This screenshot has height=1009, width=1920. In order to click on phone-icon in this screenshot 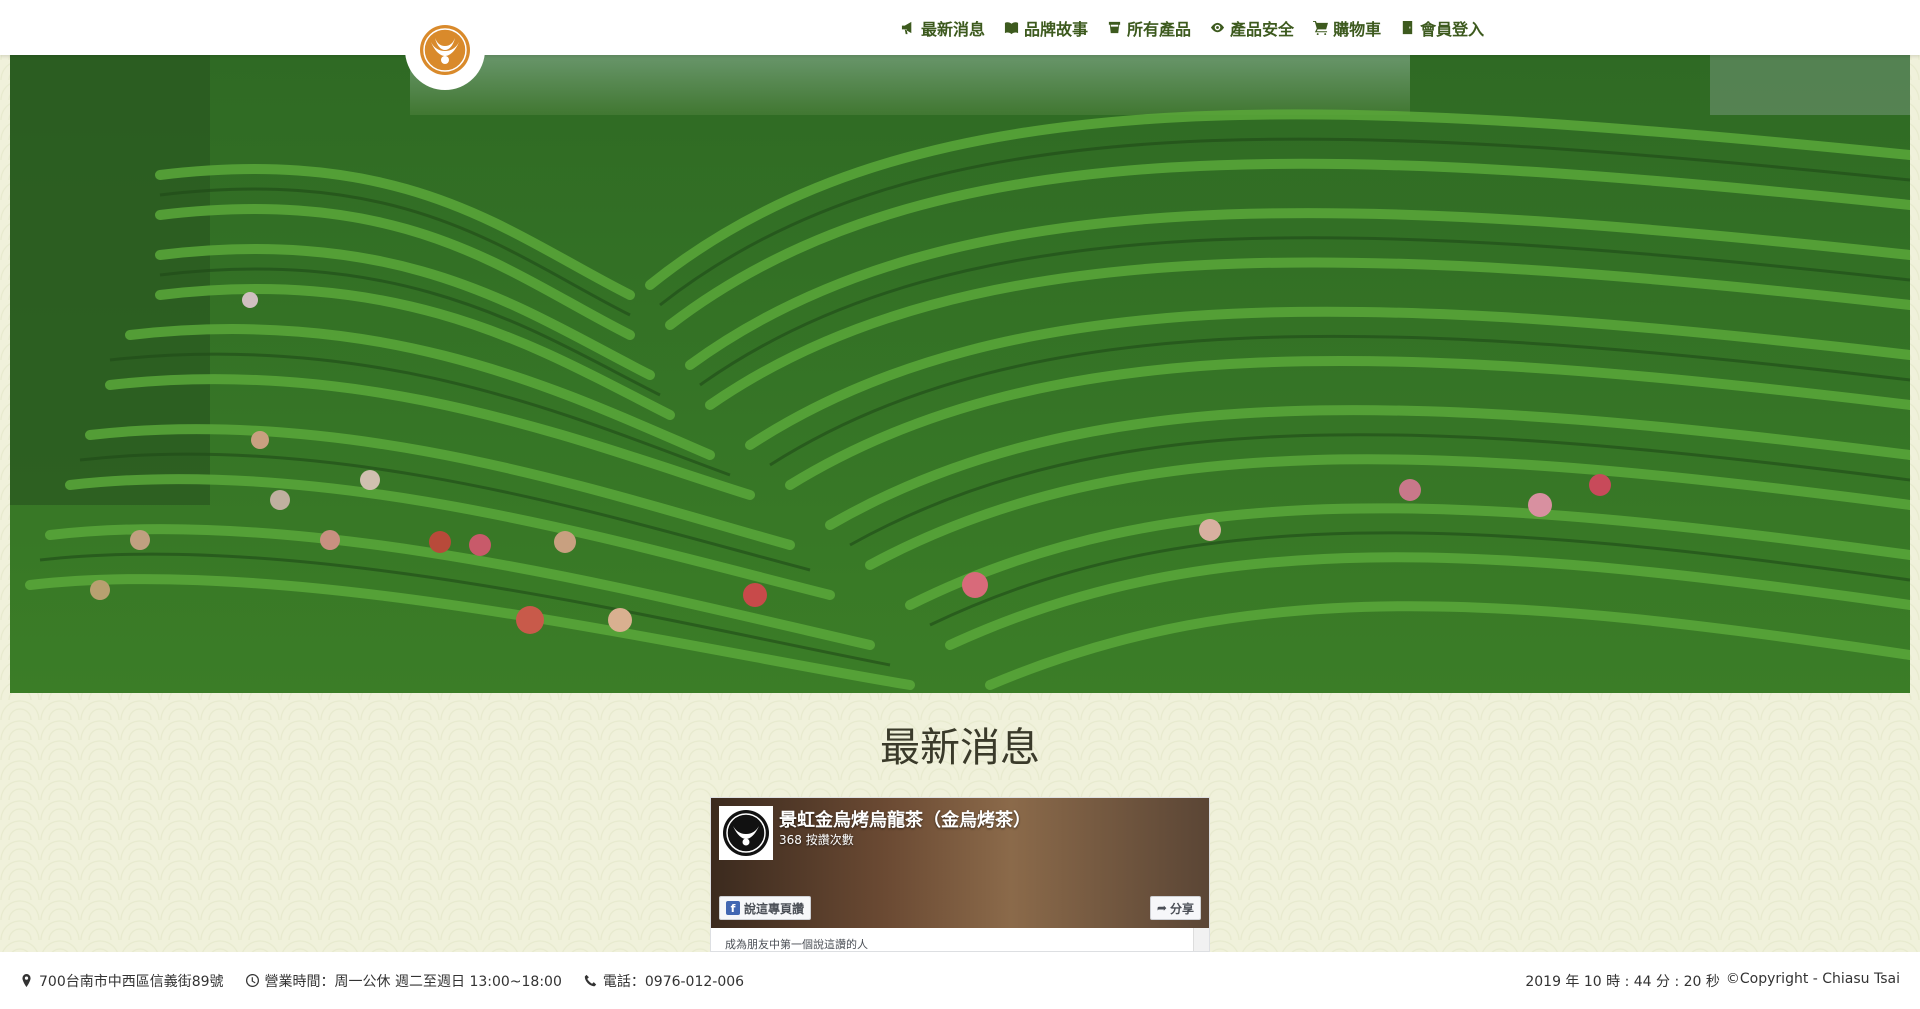, I will do `click(590, 980)`.